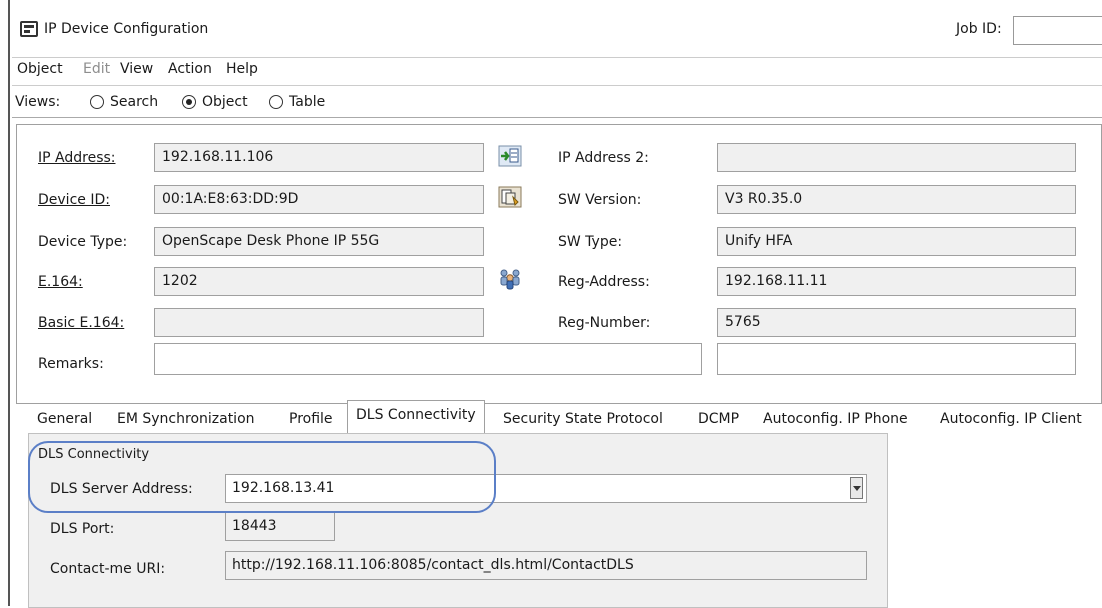 The height and width of the screenshot is (608, 1102). I want to click on radio-search, so click(97, 102).